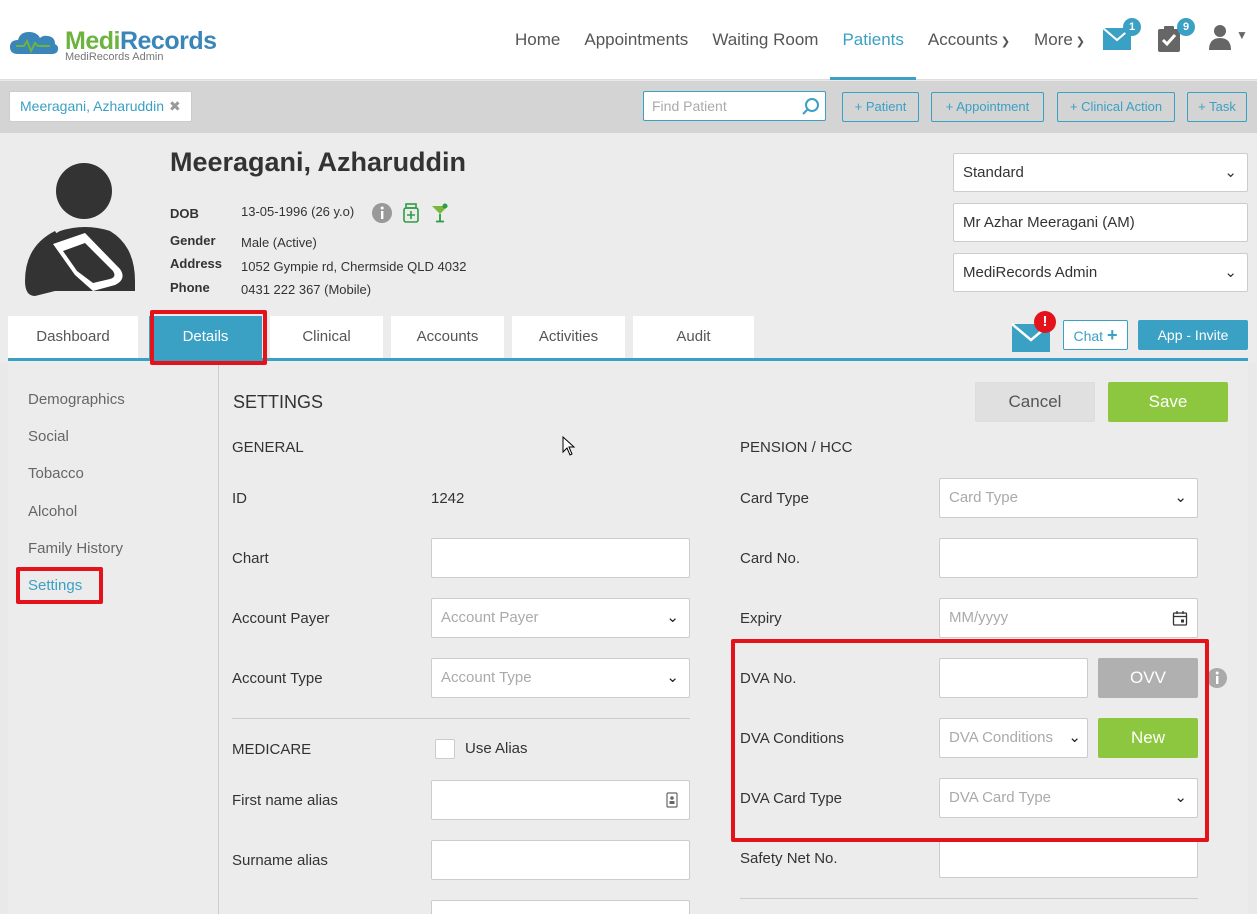 This screenshot has width=1257, height=914. Describe the element at coordinates (770, 558) in the screenshot. I see `card-no-label: Card No.` at that location.